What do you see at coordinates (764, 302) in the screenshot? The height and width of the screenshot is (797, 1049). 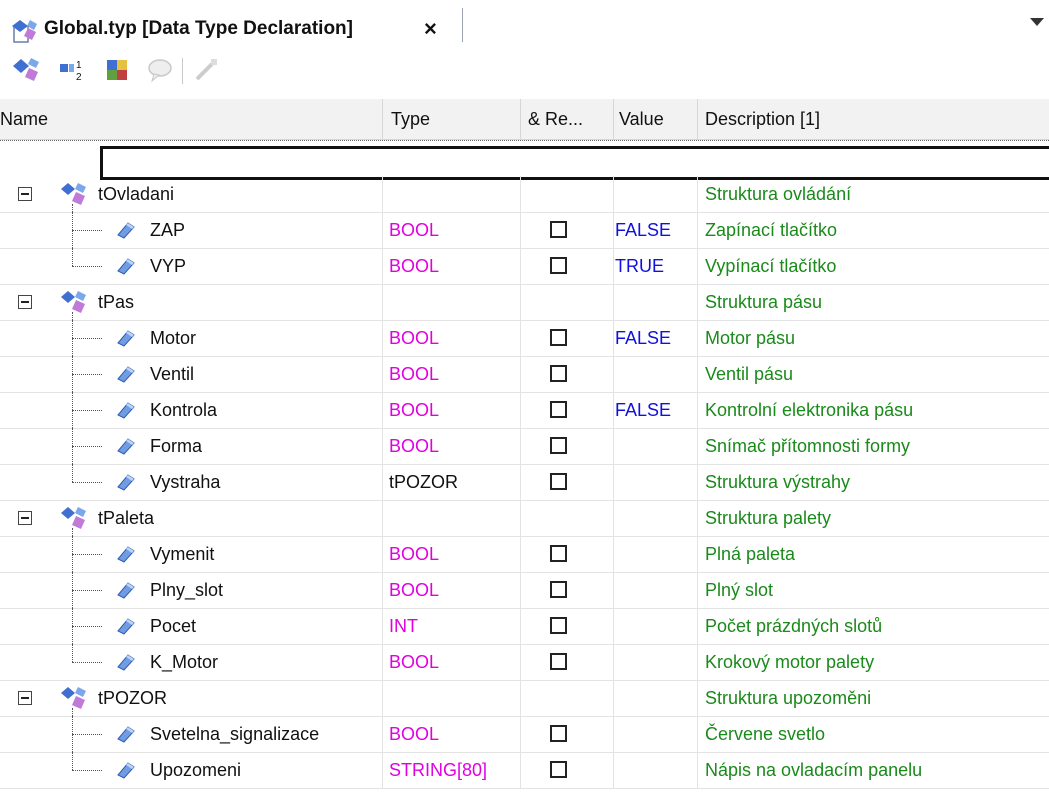 I see `row-description: Struktura pásu` at bounding box center [764, 302].